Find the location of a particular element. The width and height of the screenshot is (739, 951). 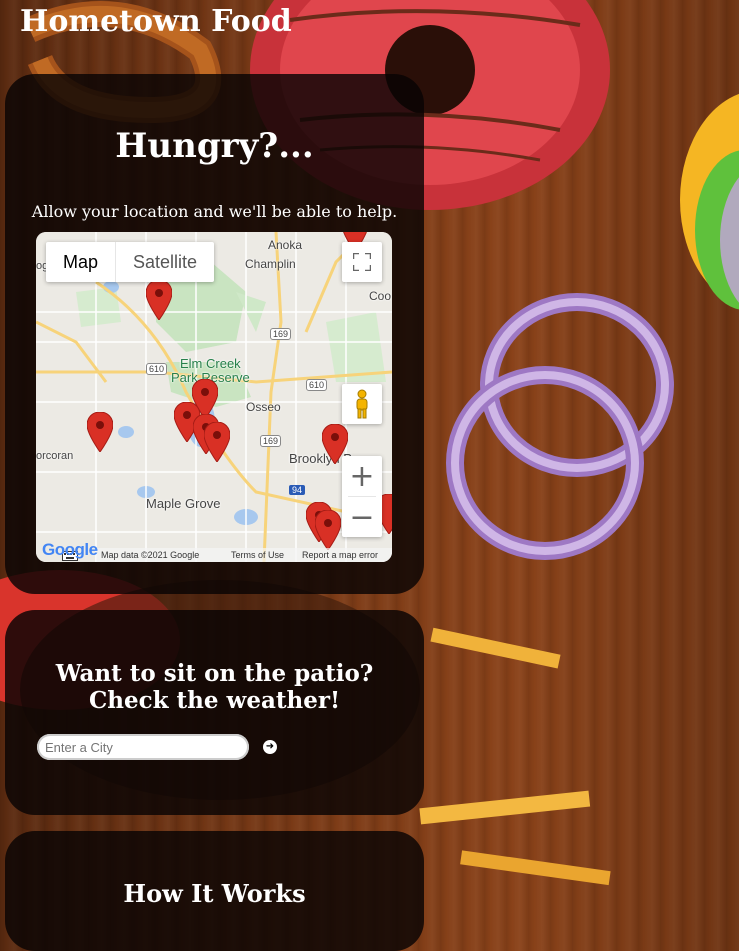

map-label-maple-grove: Maple Grove is located at coordinates (183, 503).